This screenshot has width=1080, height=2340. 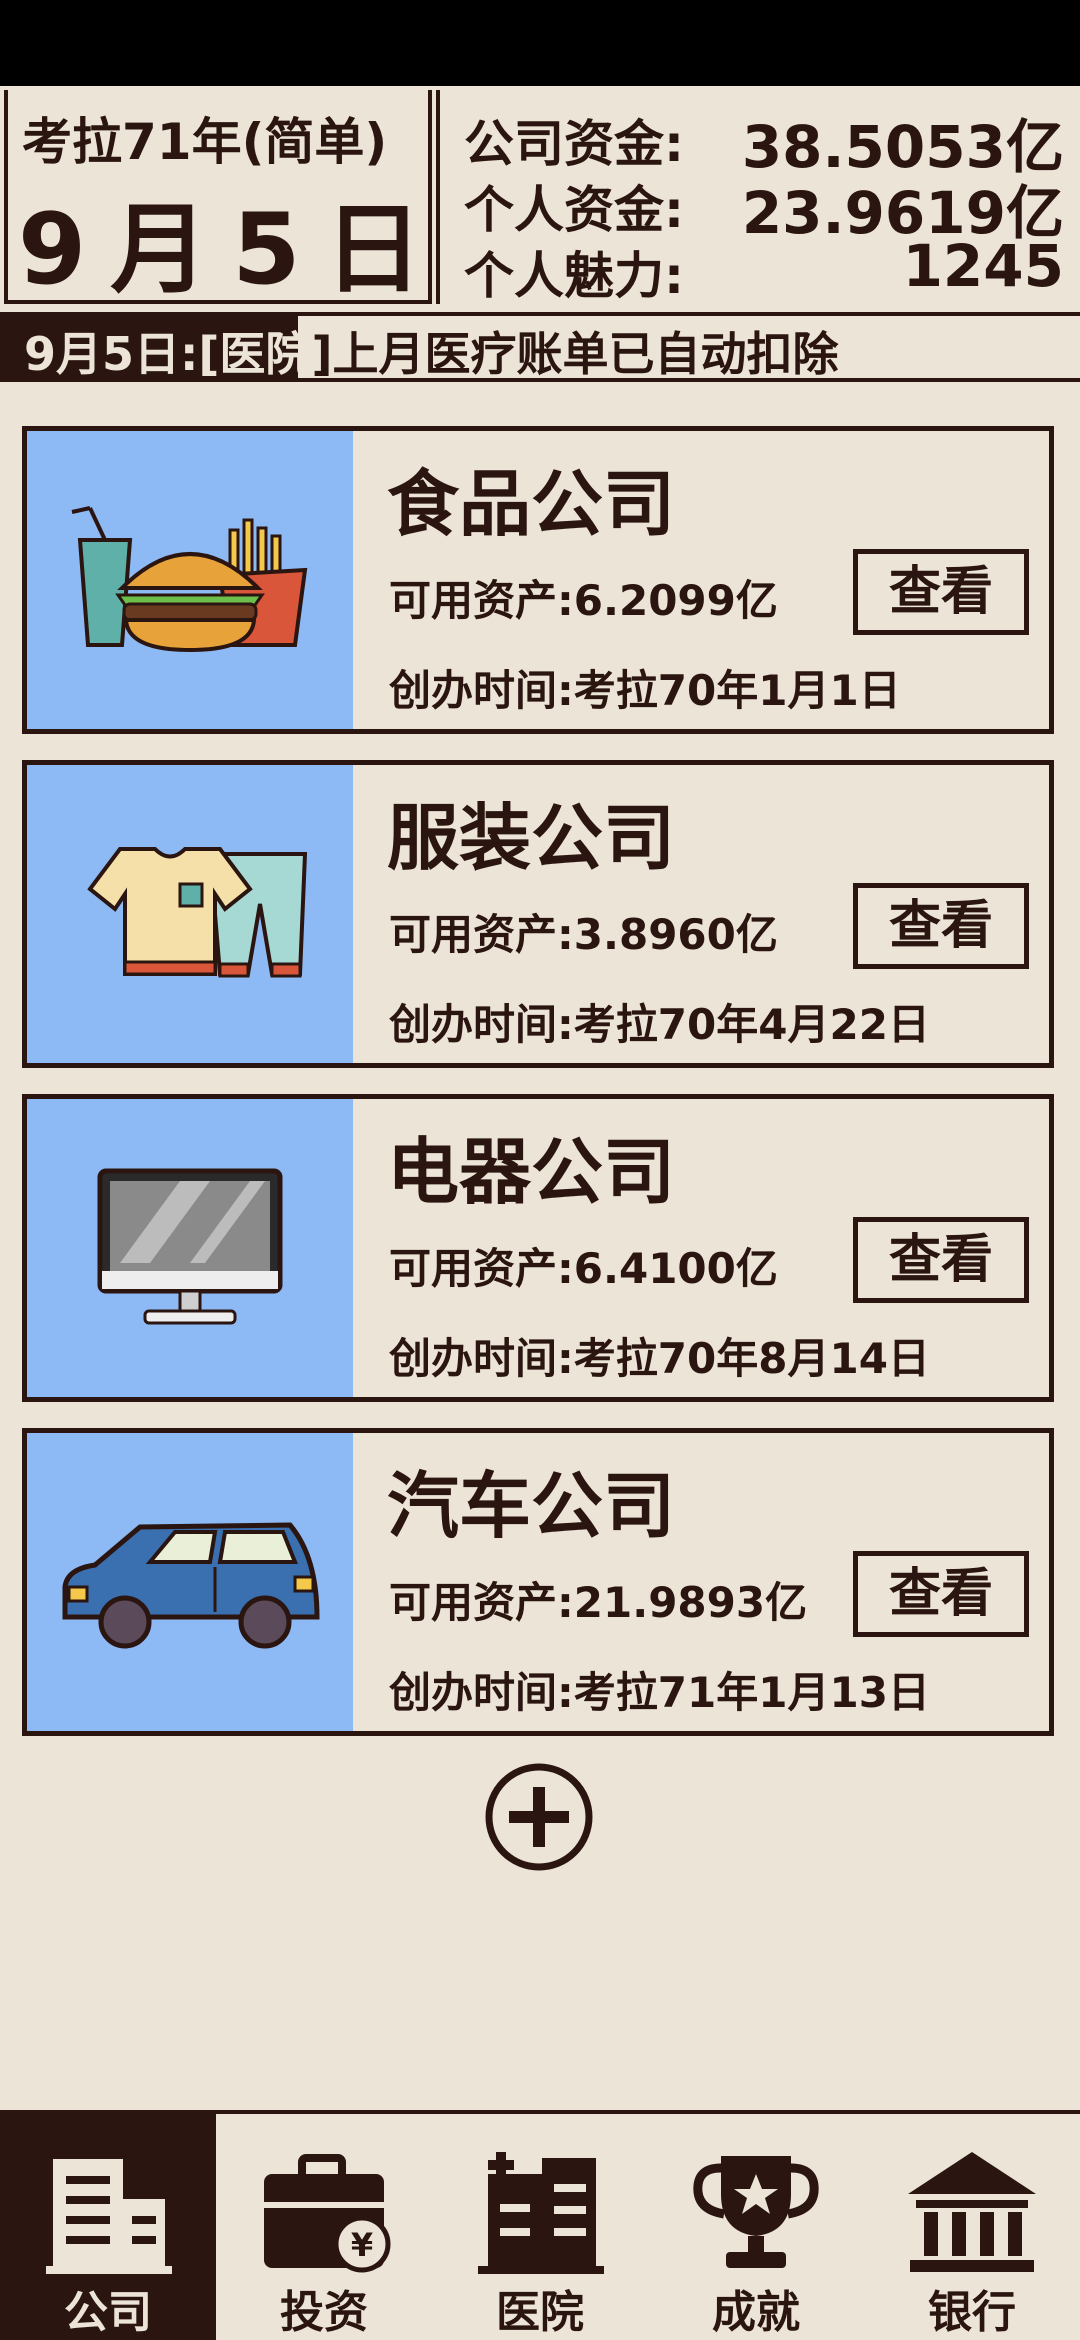 I want to click on food-icon, so click(x=189, y=579).